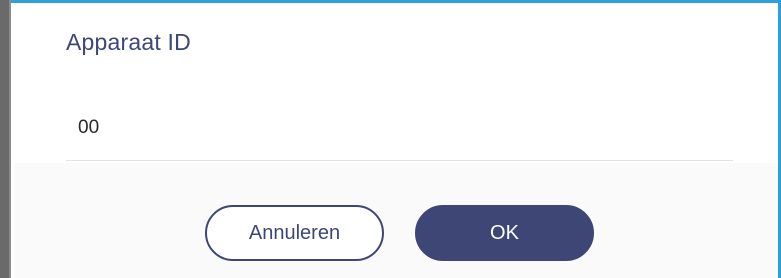  Describe the element at coordinates (128, 42) in the screenshot. I see `dialog-title: Apparaat ID` at that location.